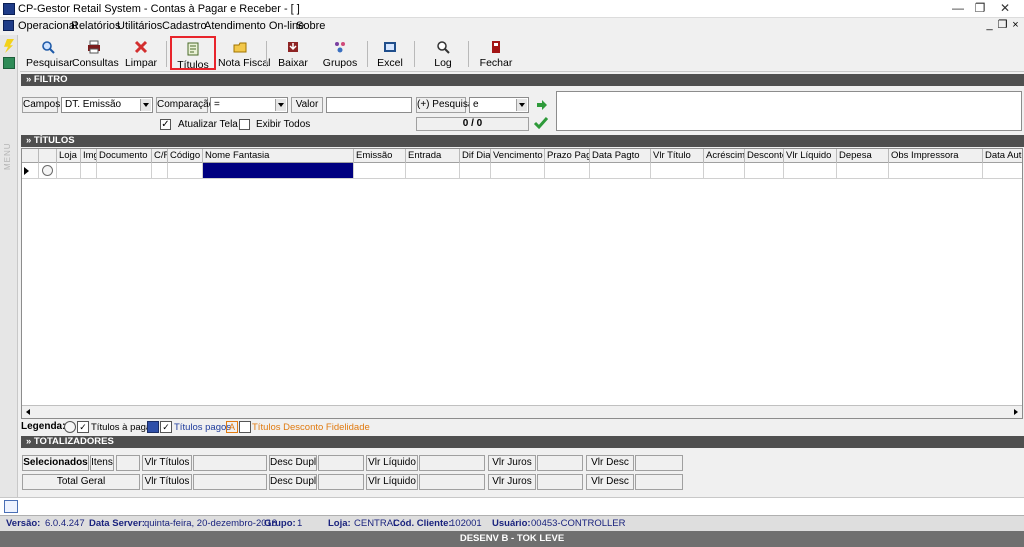 This screenshot has height=547, width=1024. Describe the element at coordinates (496, 53) in the screenshot. I see `fechar-button: Fechar` at that location.